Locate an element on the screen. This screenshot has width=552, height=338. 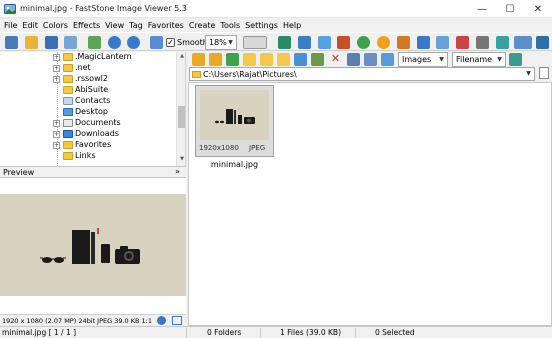
rotate-left-icon is located at coordinates (403, 42).